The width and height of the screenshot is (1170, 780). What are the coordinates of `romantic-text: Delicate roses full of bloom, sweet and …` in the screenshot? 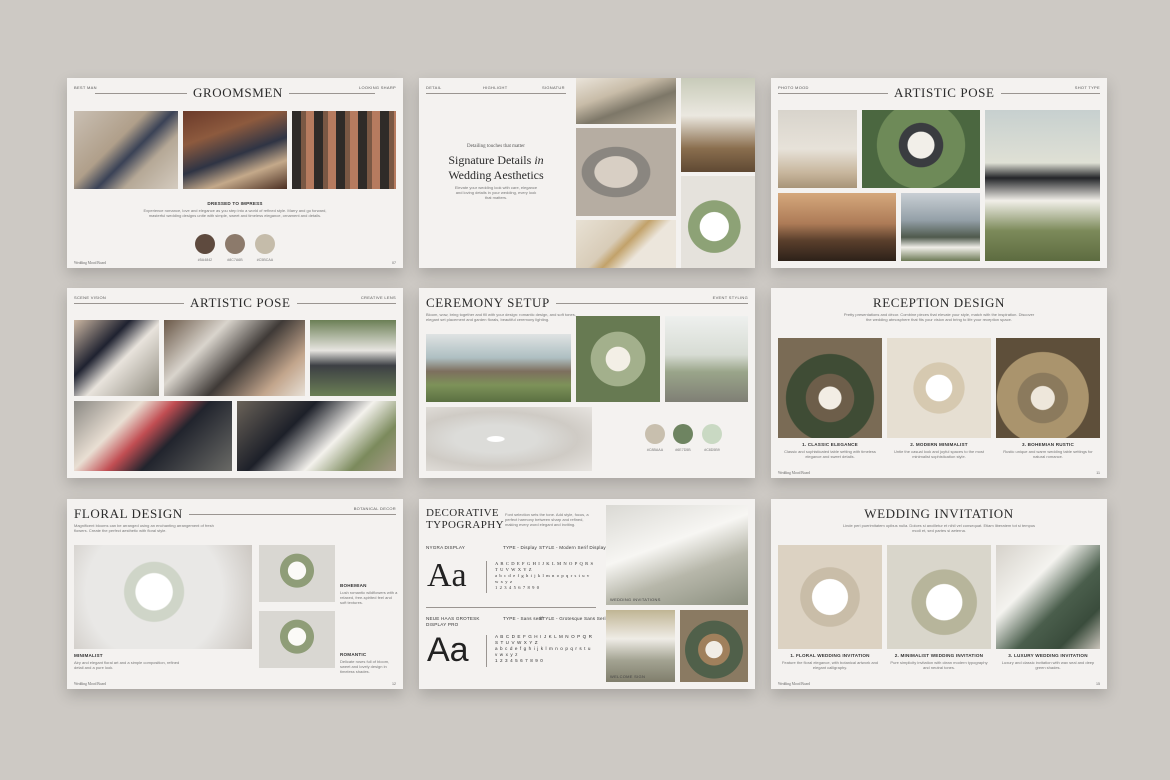 It's located at (365, 667).